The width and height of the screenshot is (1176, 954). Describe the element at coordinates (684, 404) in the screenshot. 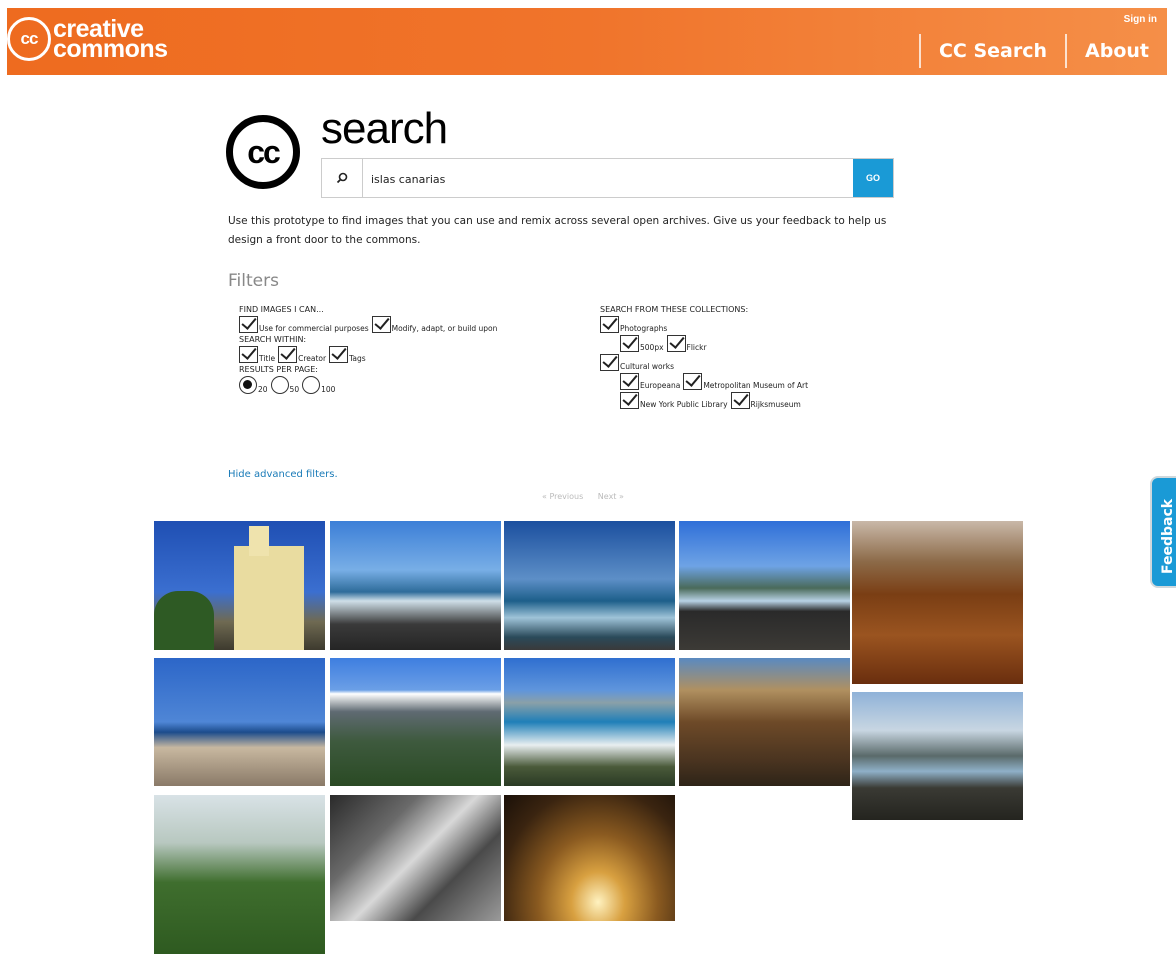

I see `nypl-label: New York Public Library` at that location.